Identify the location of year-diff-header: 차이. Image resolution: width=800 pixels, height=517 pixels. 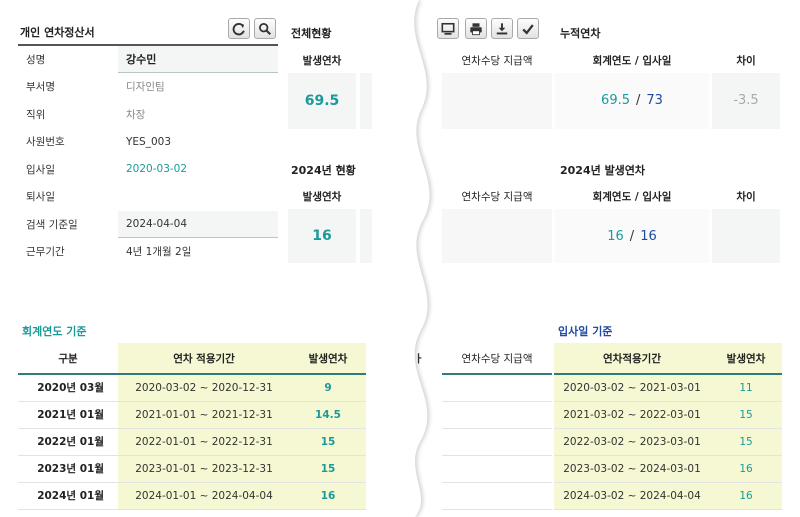
(746, 197).